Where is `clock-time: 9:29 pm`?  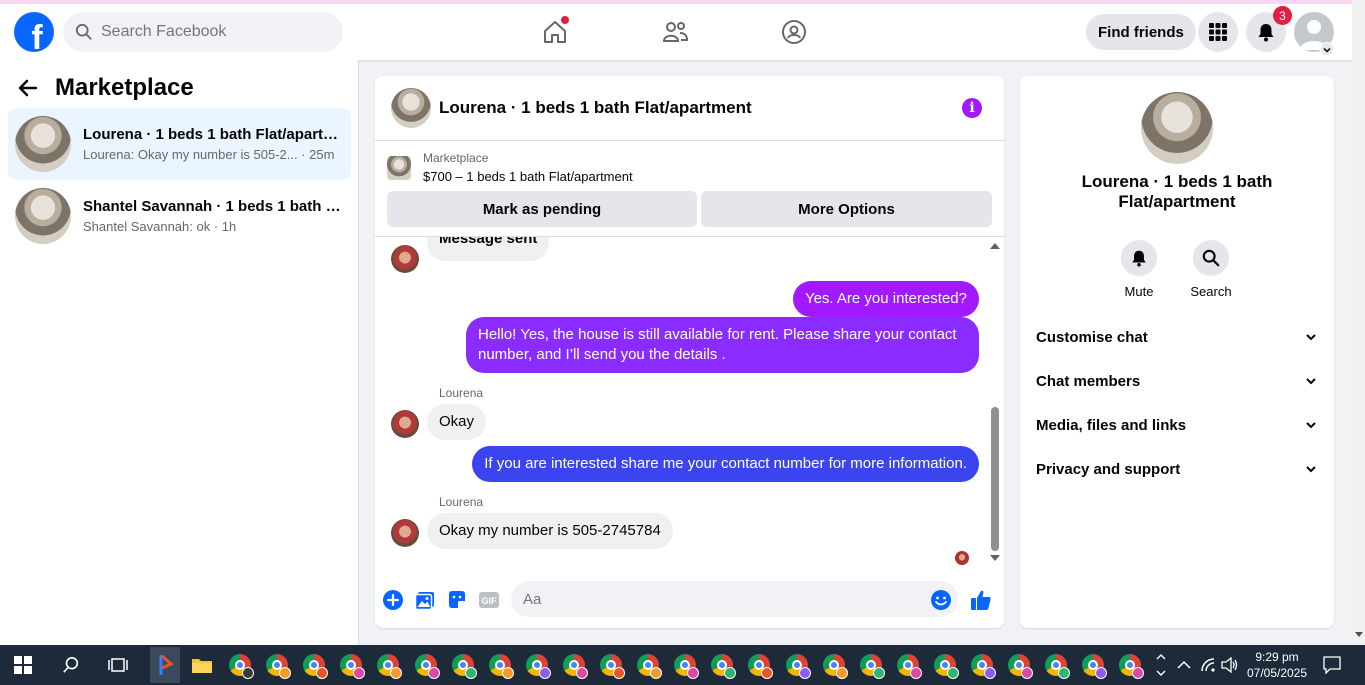 clock-time: 9:29 pm is located at coordinates (1277, 657).